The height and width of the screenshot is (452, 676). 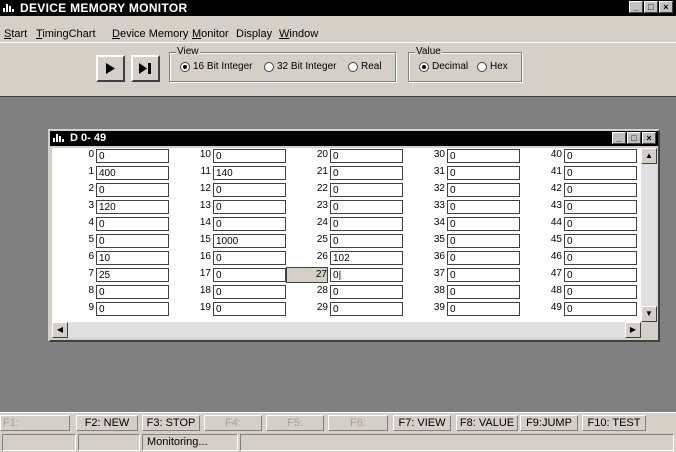 What do you see at coordinates (366, 258) in the screenshot?
I see `value-field: 102` at bounding box center [366, 258].